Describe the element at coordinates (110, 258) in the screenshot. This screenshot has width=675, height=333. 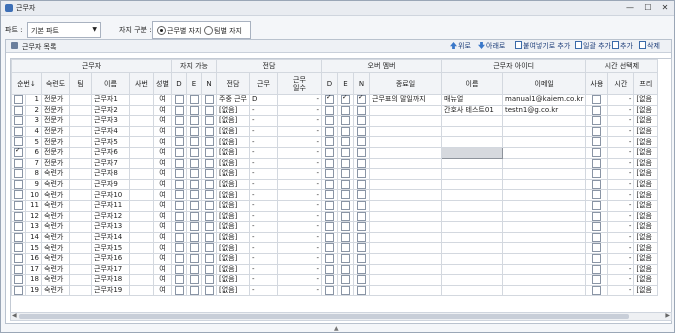
I see `cell-name: 근무자16` at that location.